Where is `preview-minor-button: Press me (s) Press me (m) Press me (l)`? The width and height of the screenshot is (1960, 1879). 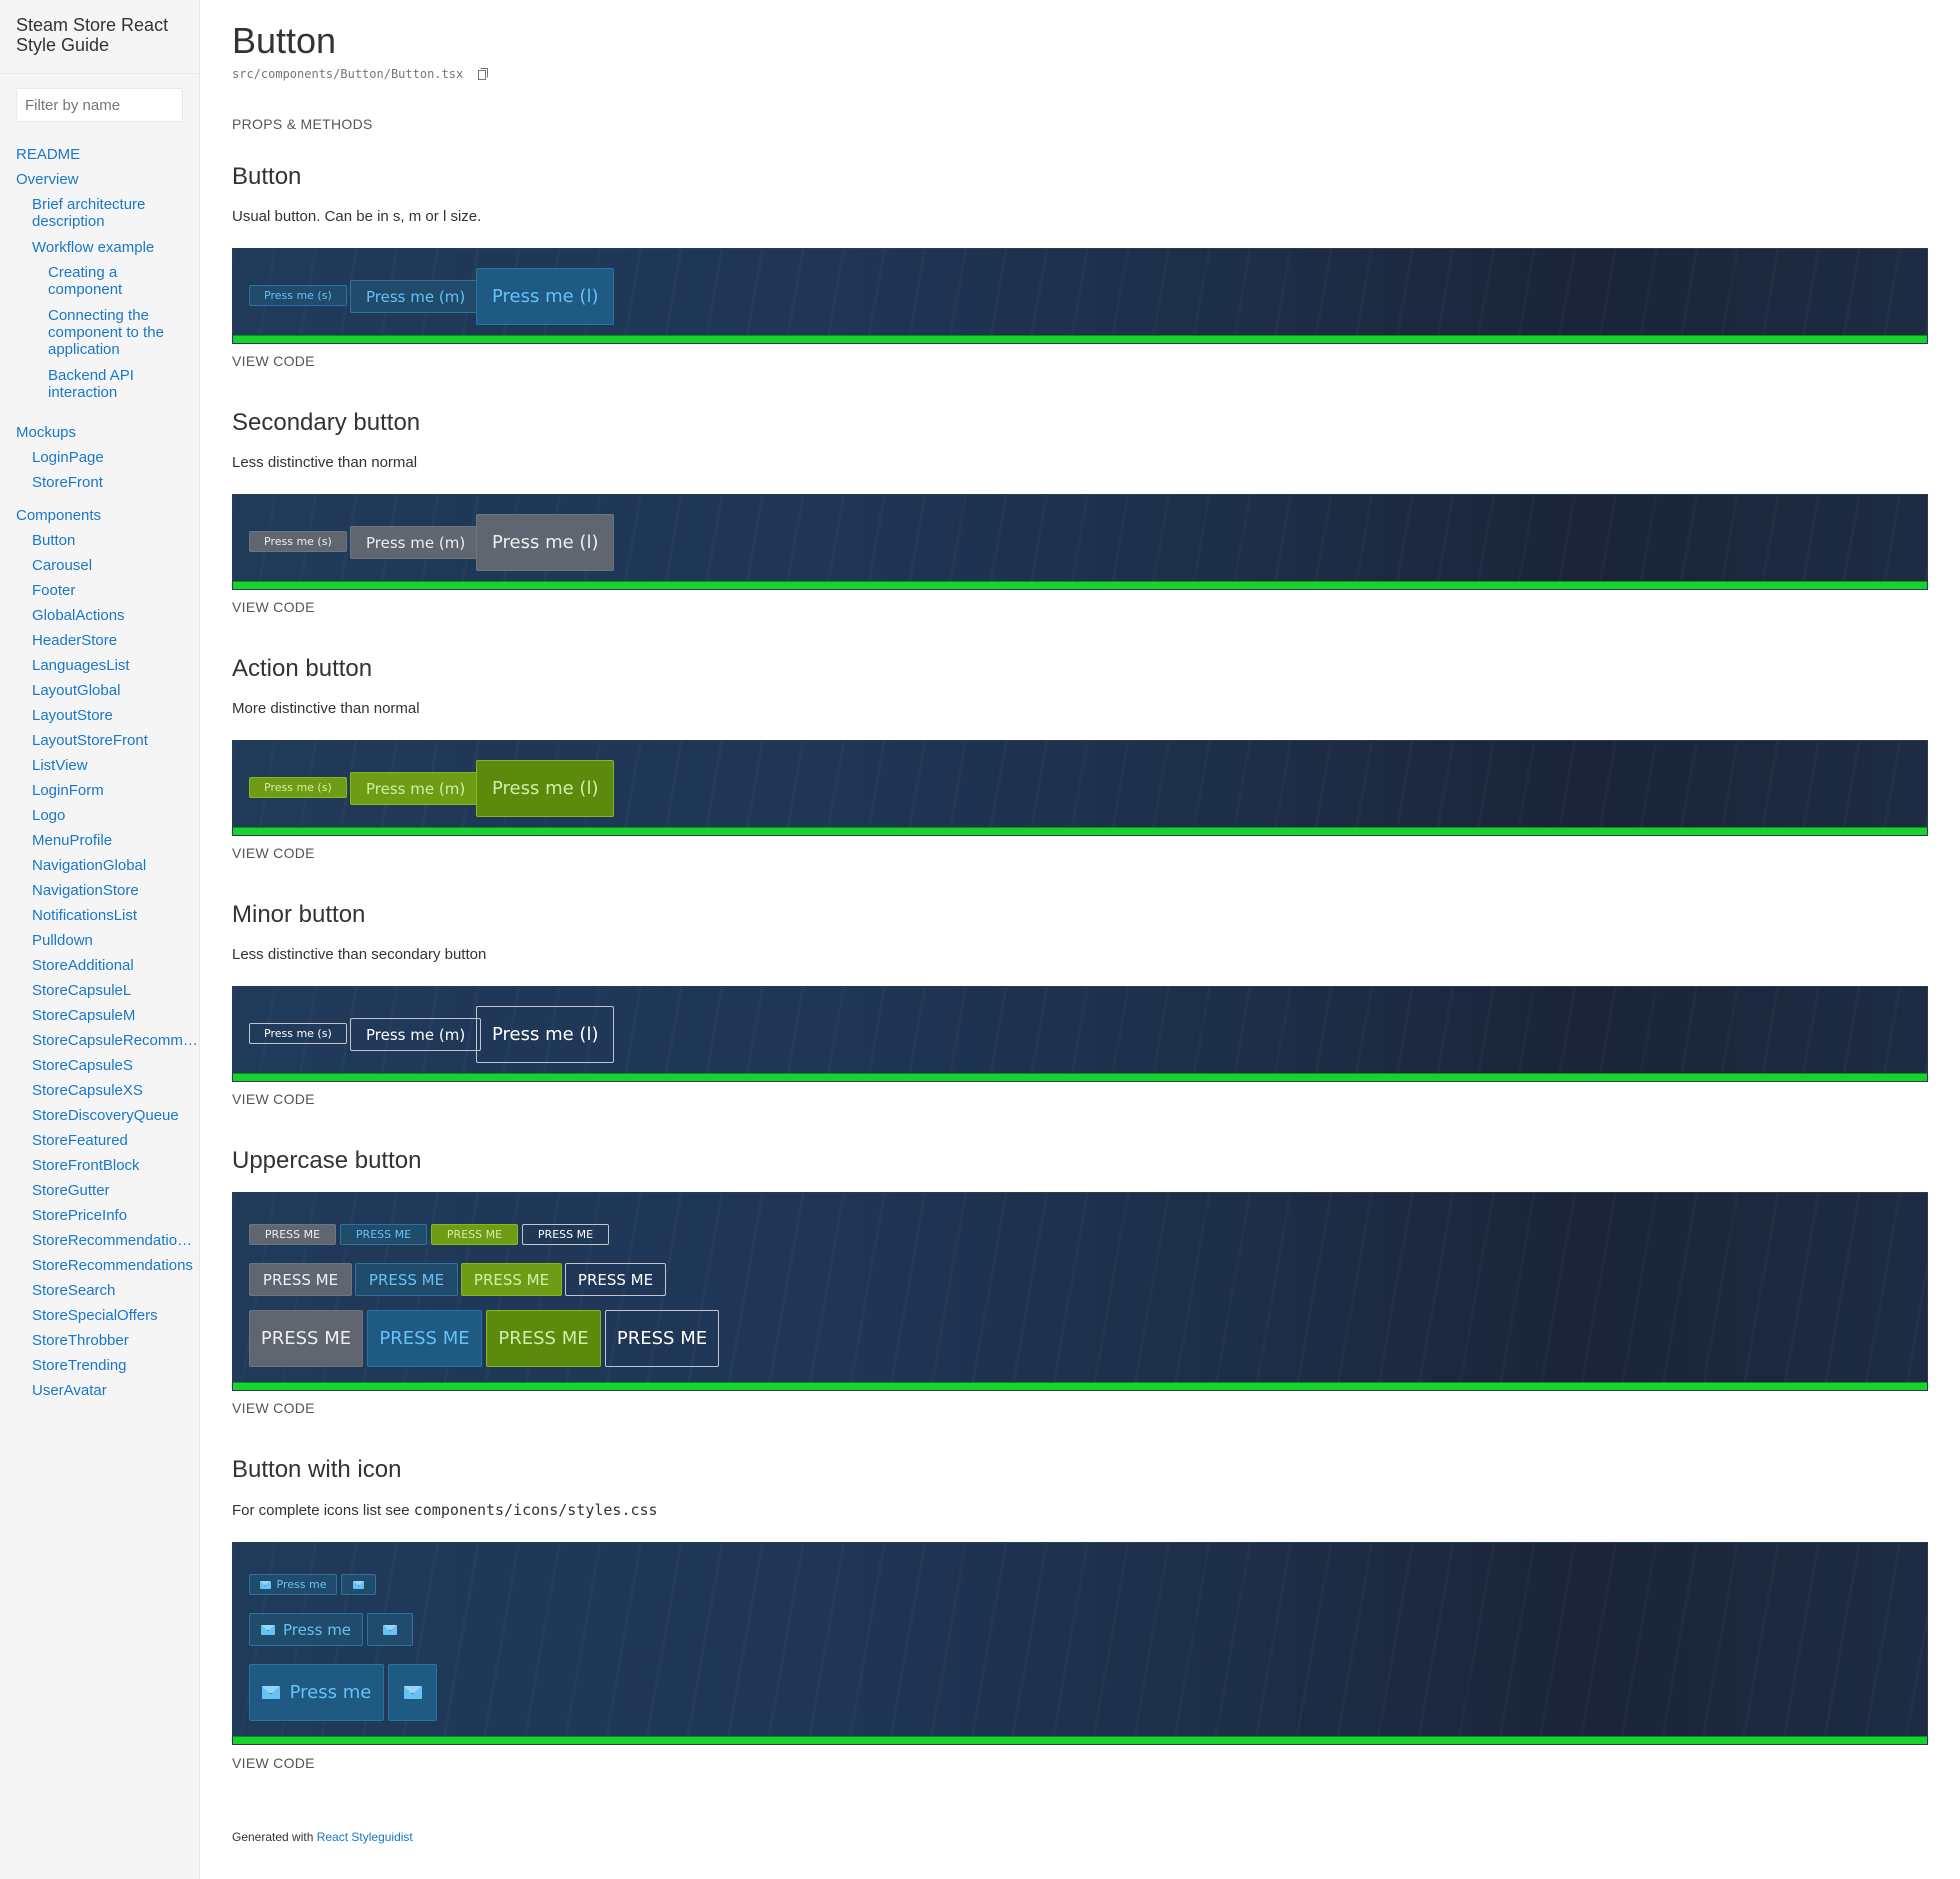
preview-minor-button: Press me (s) Press me (m) Press me (l) is located at coordinates (1080, 1034).